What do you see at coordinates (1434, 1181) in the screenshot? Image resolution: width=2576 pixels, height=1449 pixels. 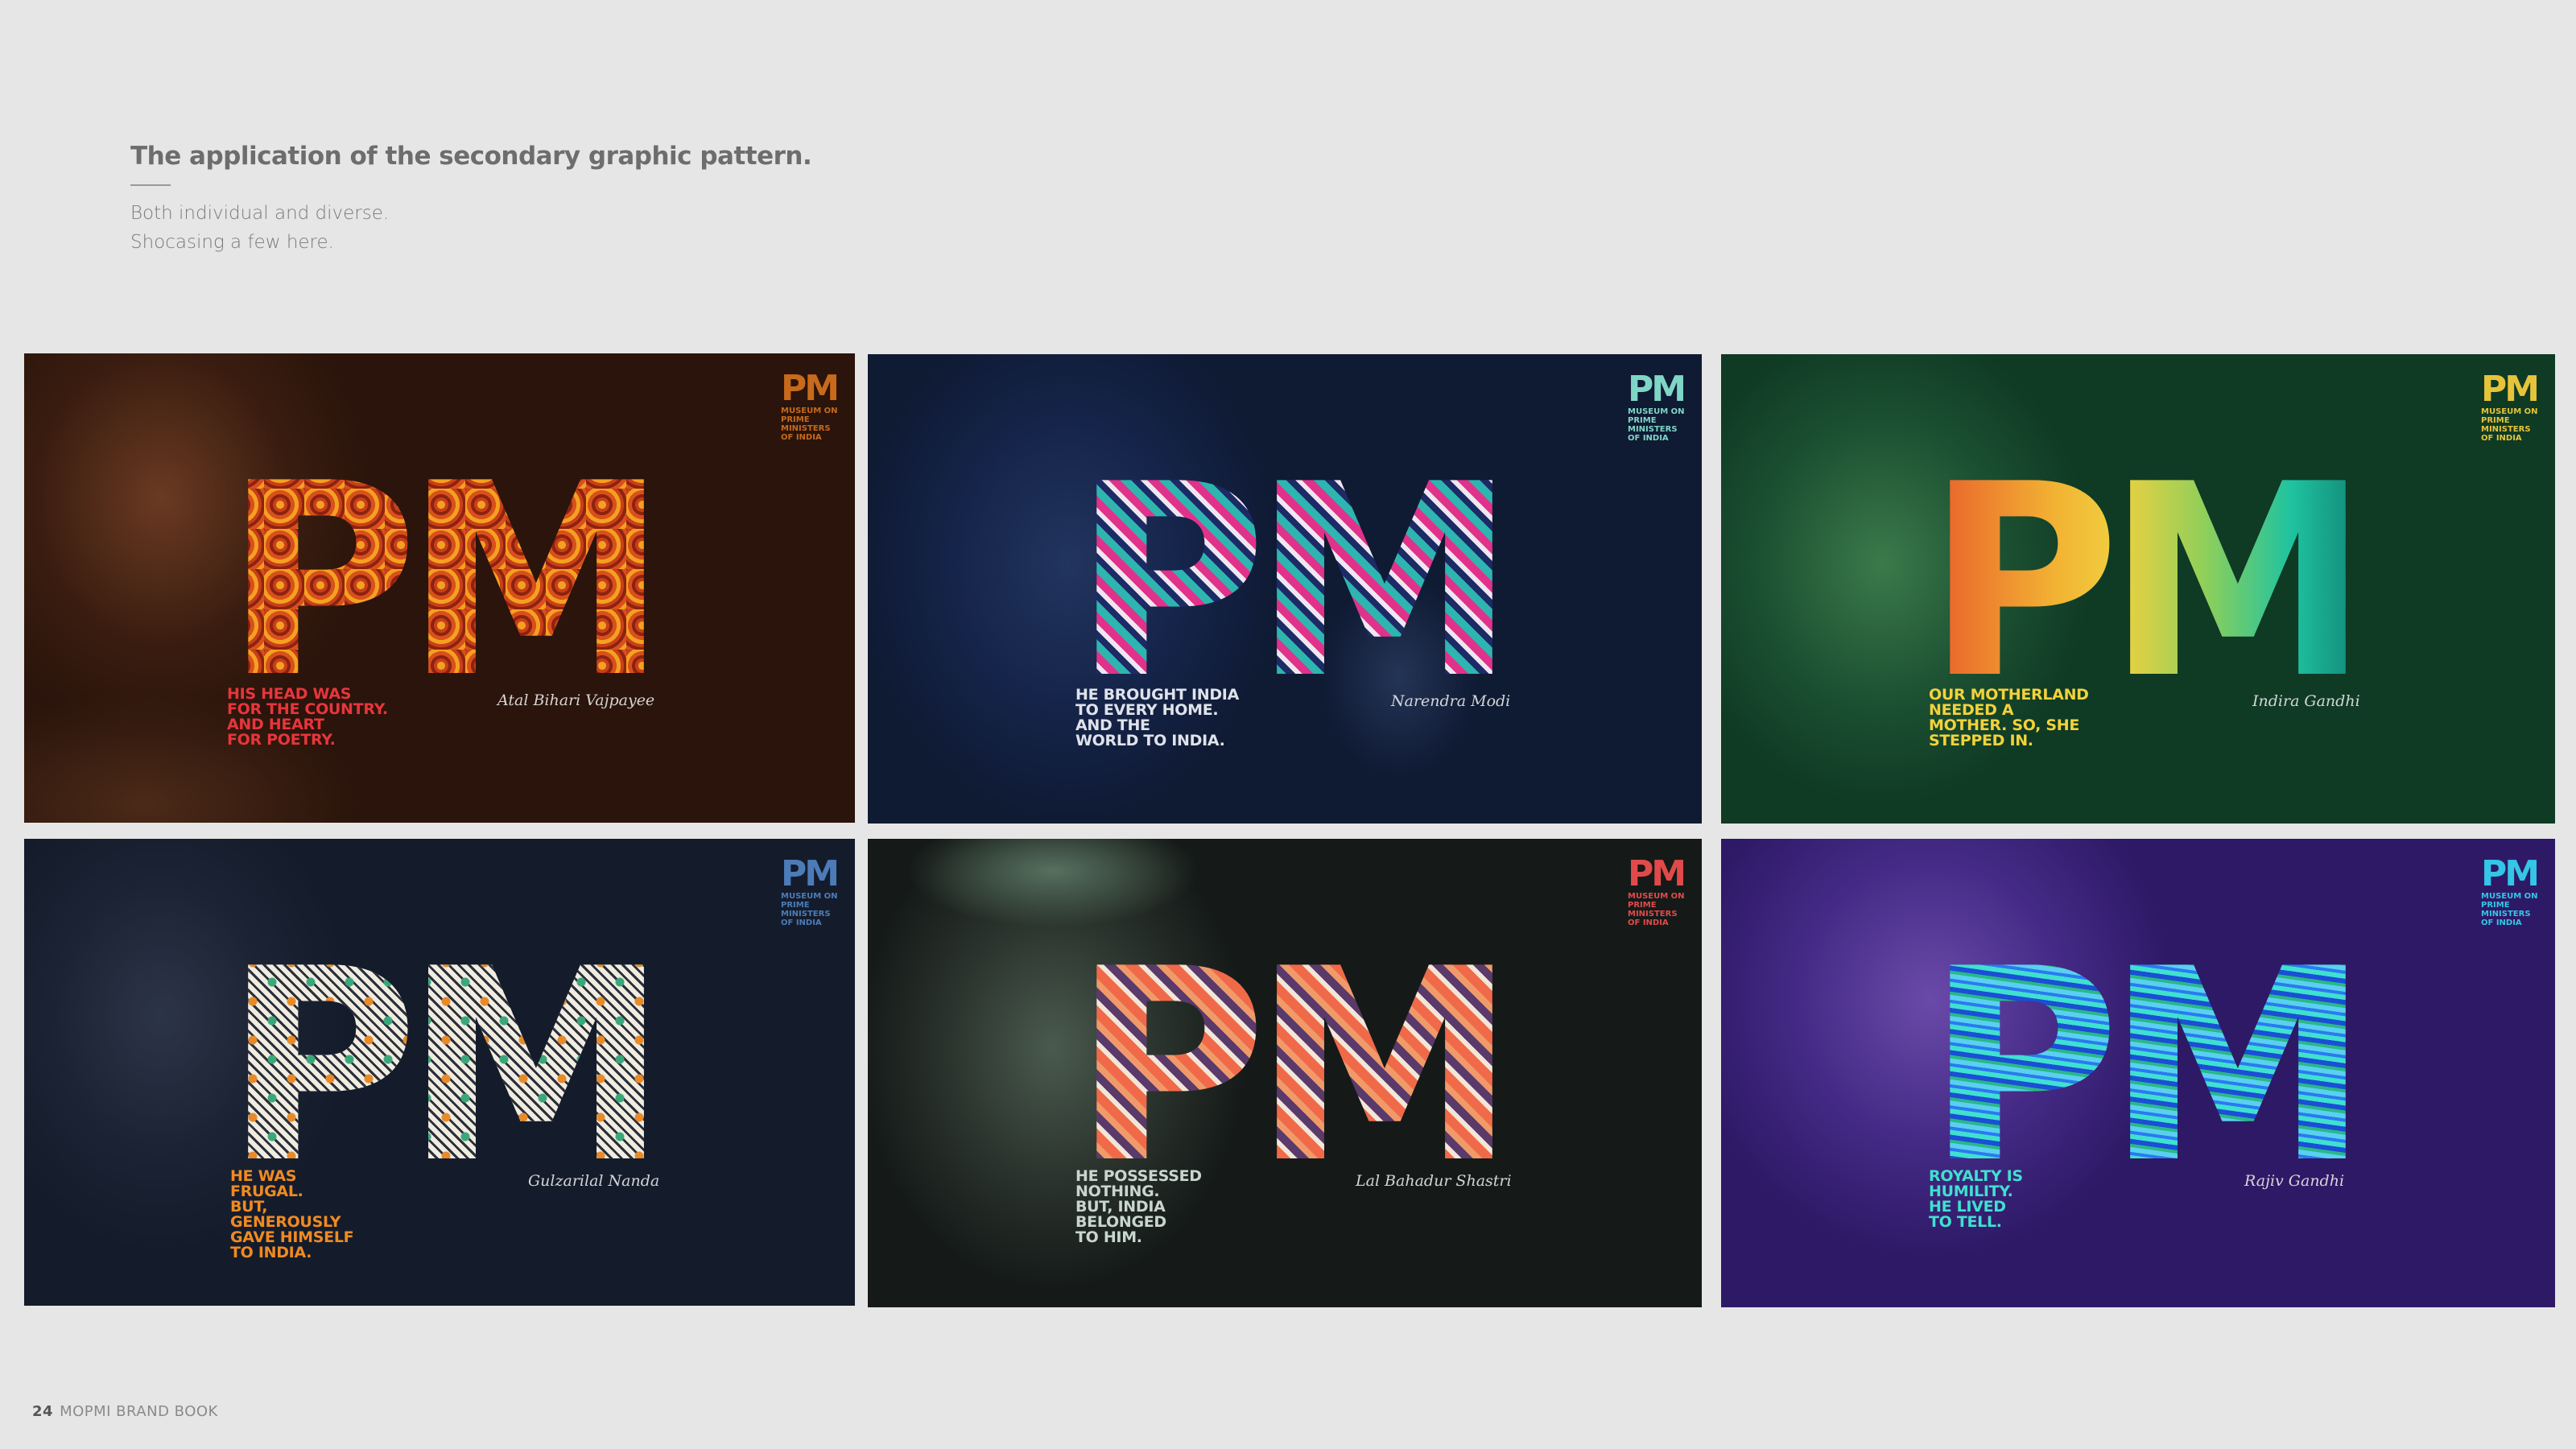 I see `poster-signature: Lal Bahadur Shastri` at bounding box center [1434, 1181].